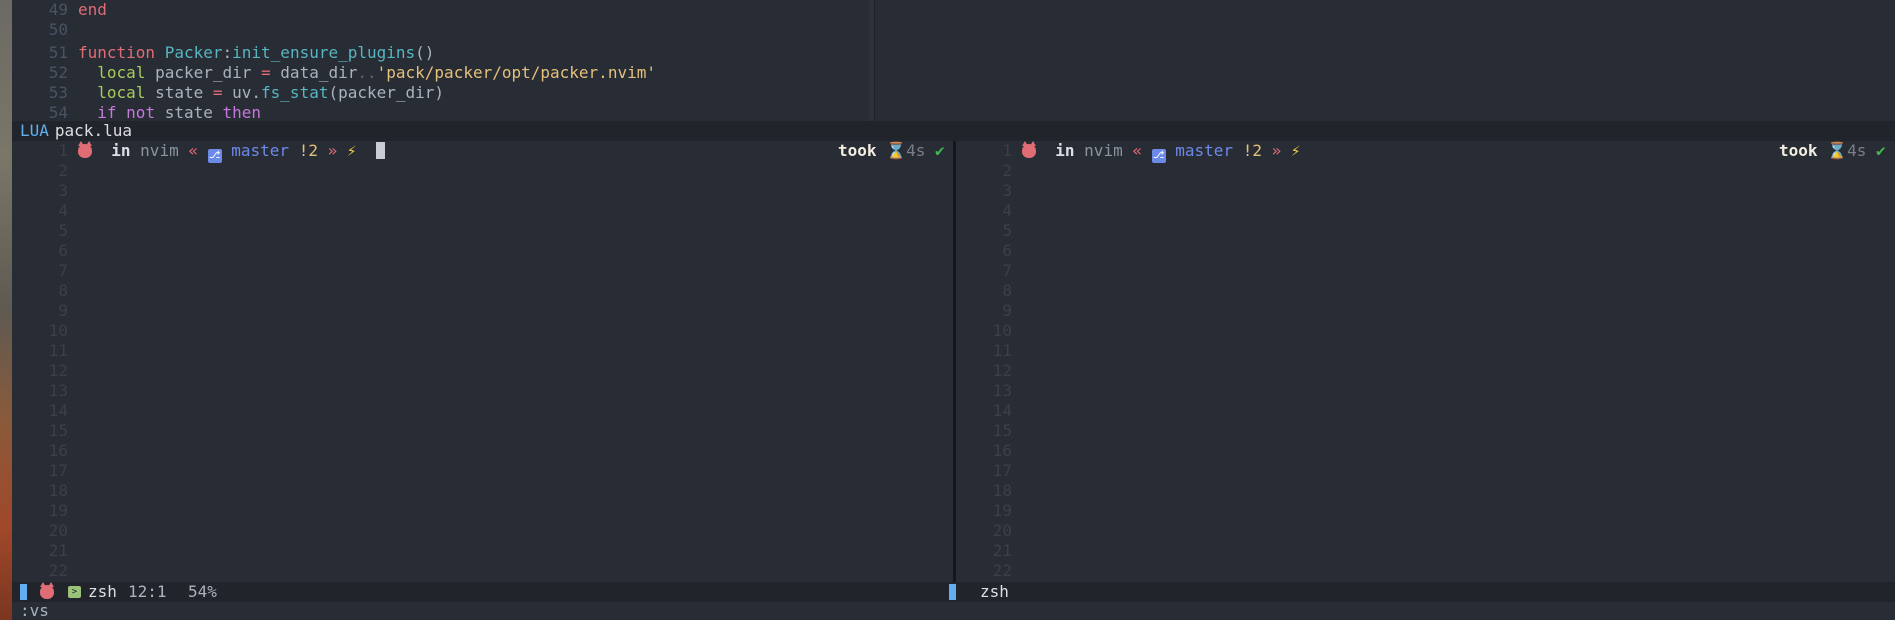 This screenshot has width=1895, height=620. What do you see at coordinates (482, 551) in the screenshot?
I see `terminal-line: 21` at bounding box center [482, 551].